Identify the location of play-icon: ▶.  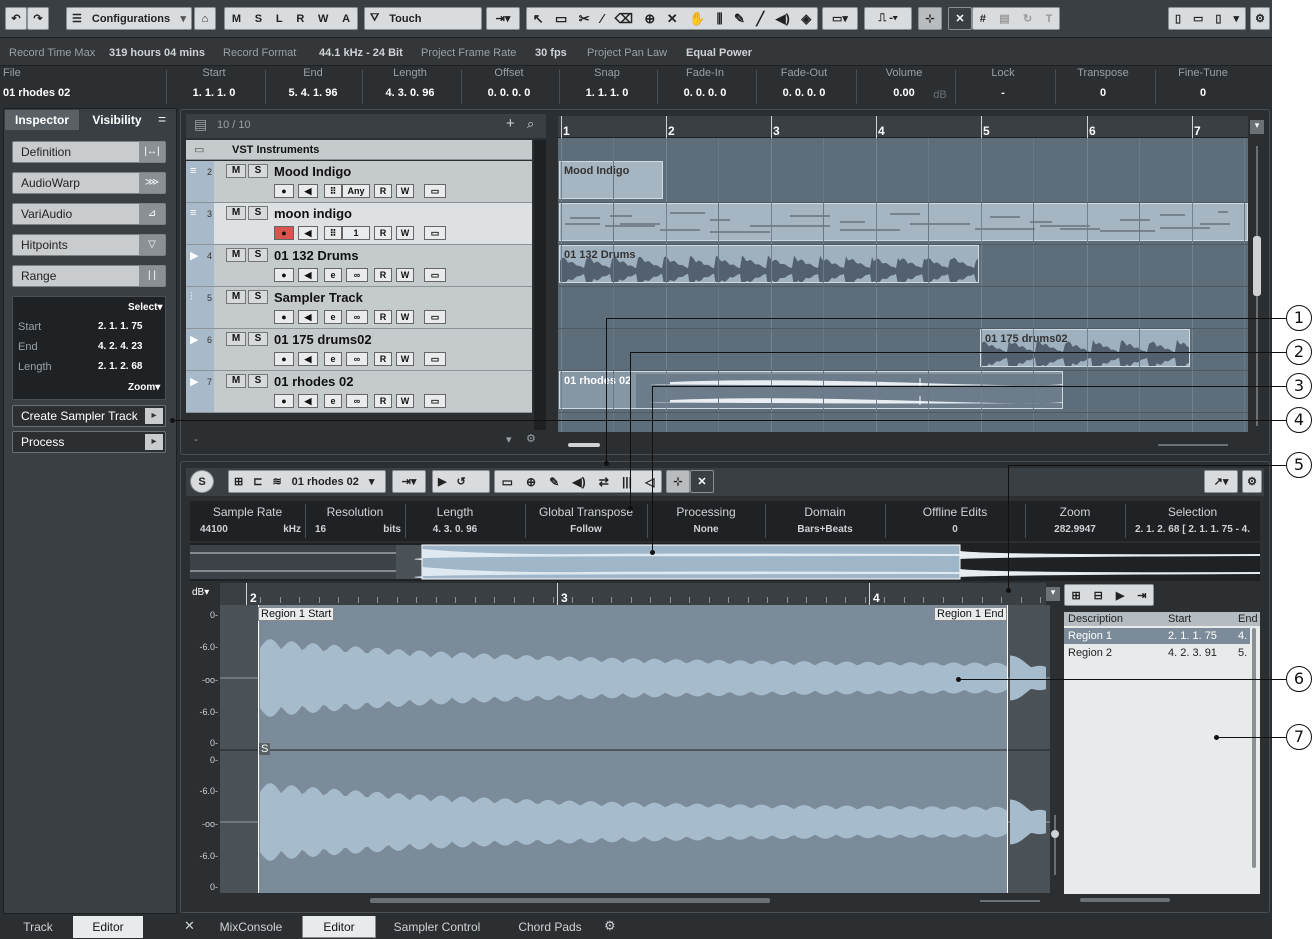
(442, 481).